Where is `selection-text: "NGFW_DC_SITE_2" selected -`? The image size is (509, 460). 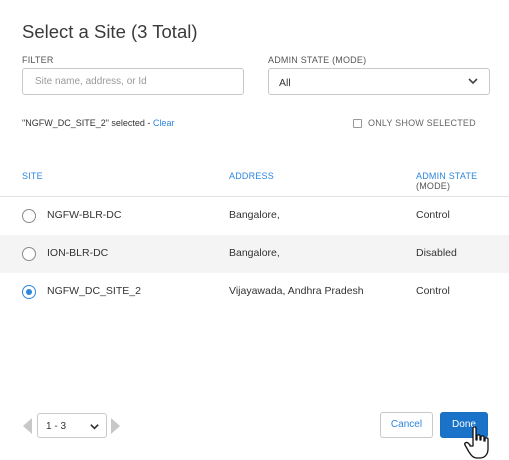 selection-text: "NGFW_DC_SITE_2" selected - is located at coordinates (87, 123).